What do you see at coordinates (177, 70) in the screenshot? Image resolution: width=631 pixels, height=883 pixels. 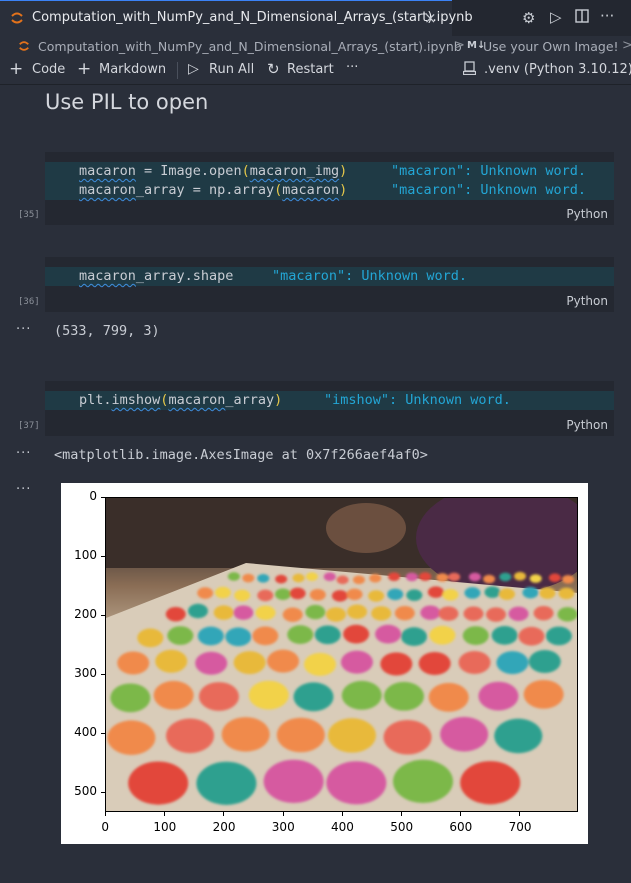 I see `toolbar-divider` at bounding box center [177, 70].